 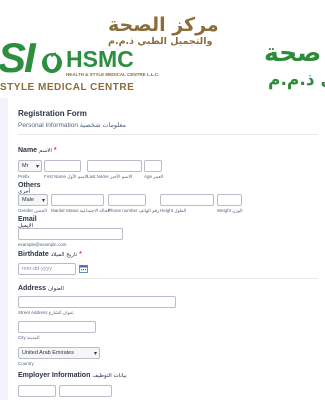 I want to click on age-input, so click(x=153, y=166).